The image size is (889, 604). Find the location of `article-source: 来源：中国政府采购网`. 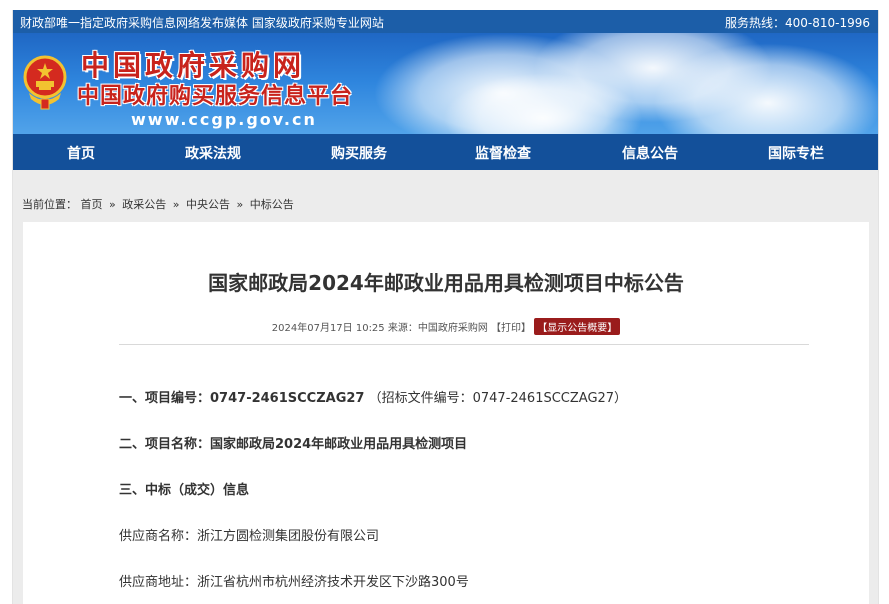

article-source: 来源：中国政府采购网 is located at coordinates (437, 328).